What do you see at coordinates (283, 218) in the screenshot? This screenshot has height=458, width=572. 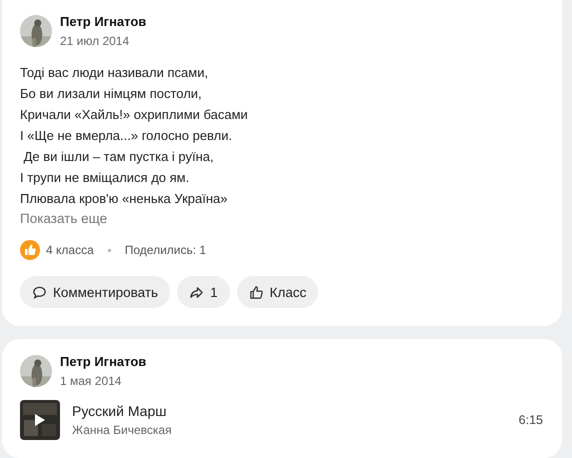 I see `show-more-link: Показать еще` at bounding box center [283, 218].